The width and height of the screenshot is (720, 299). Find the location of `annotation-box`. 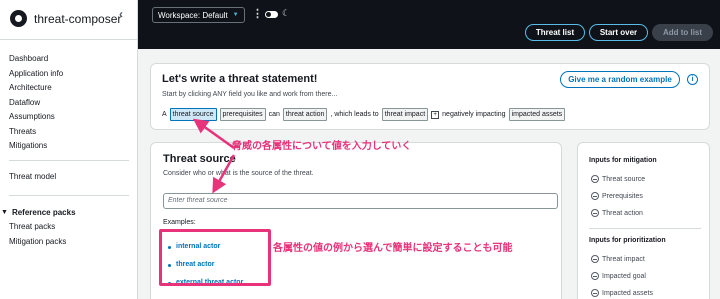

annotation-box is located at coordinates (215, 257).